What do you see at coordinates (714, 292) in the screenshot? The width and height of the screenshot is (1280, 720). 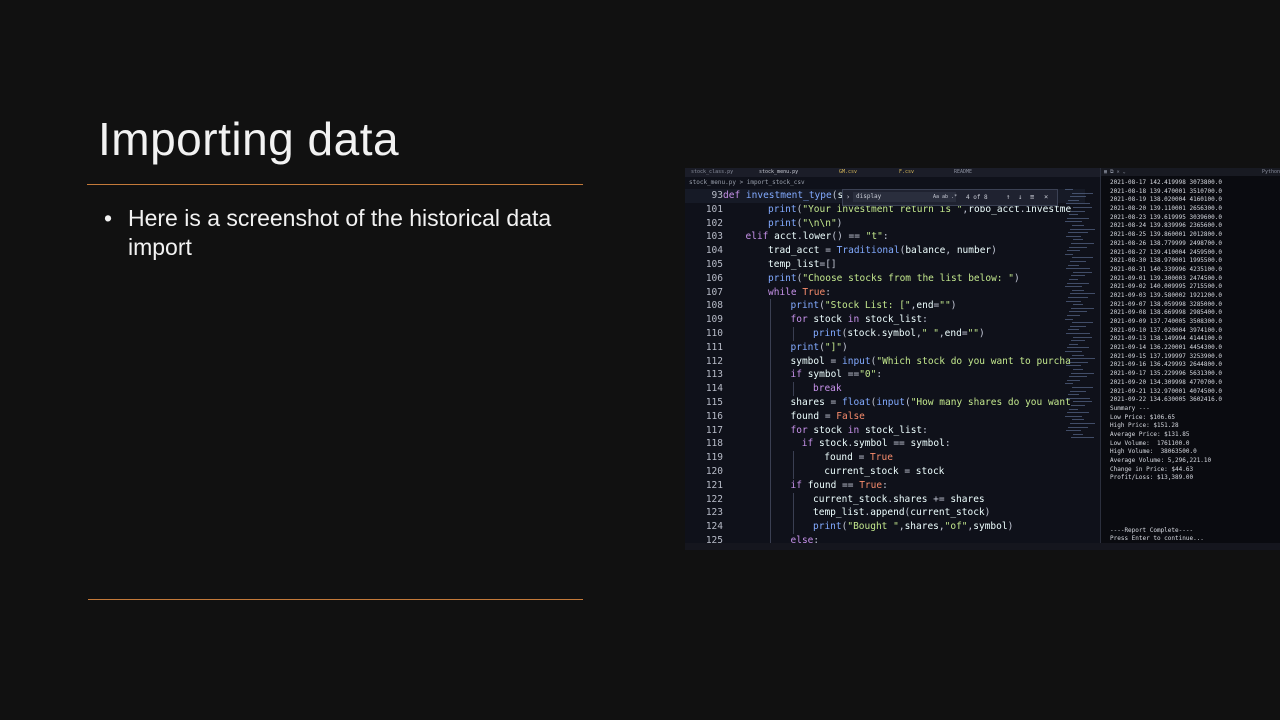 I see `line-number: 107` at bounding box center [714, 292].